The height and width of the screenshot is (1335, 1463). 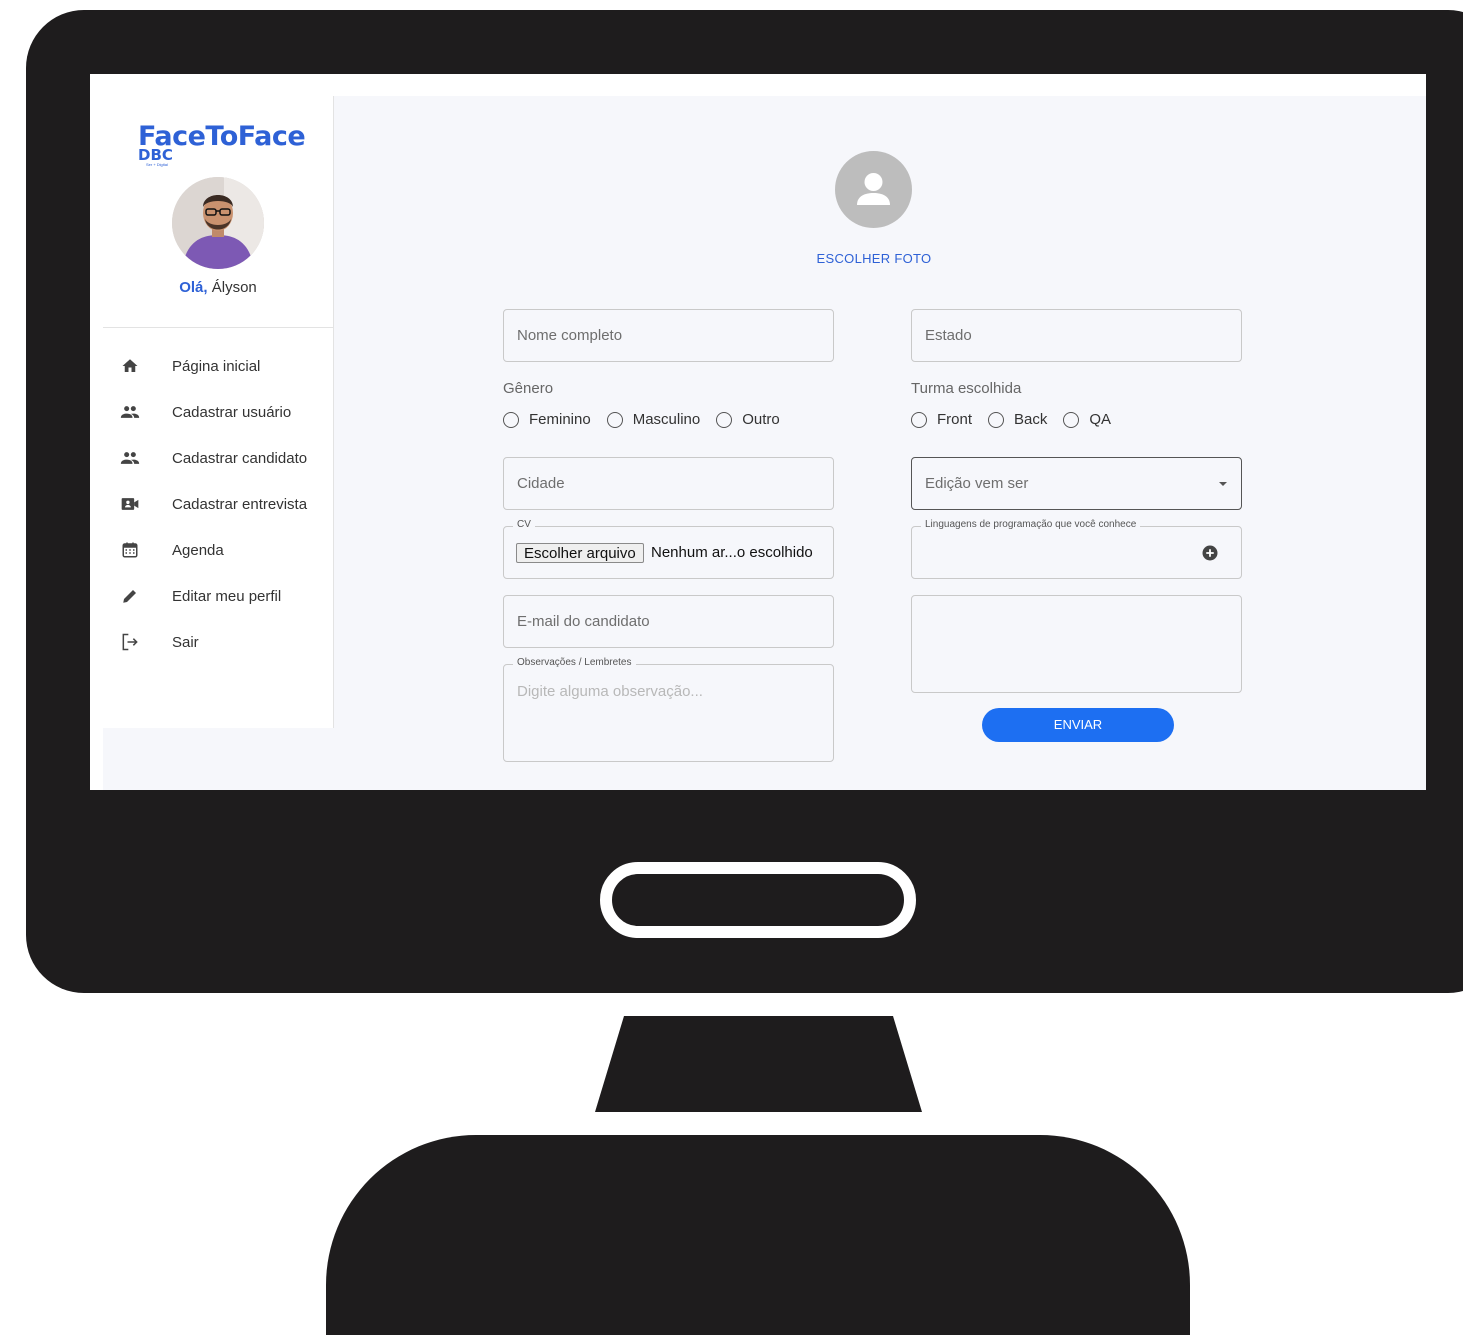 What do you see at coordinates (758, 1064) in the screenshot?
I see `monitor-stand-neck` at bounding box center [758, 1064].